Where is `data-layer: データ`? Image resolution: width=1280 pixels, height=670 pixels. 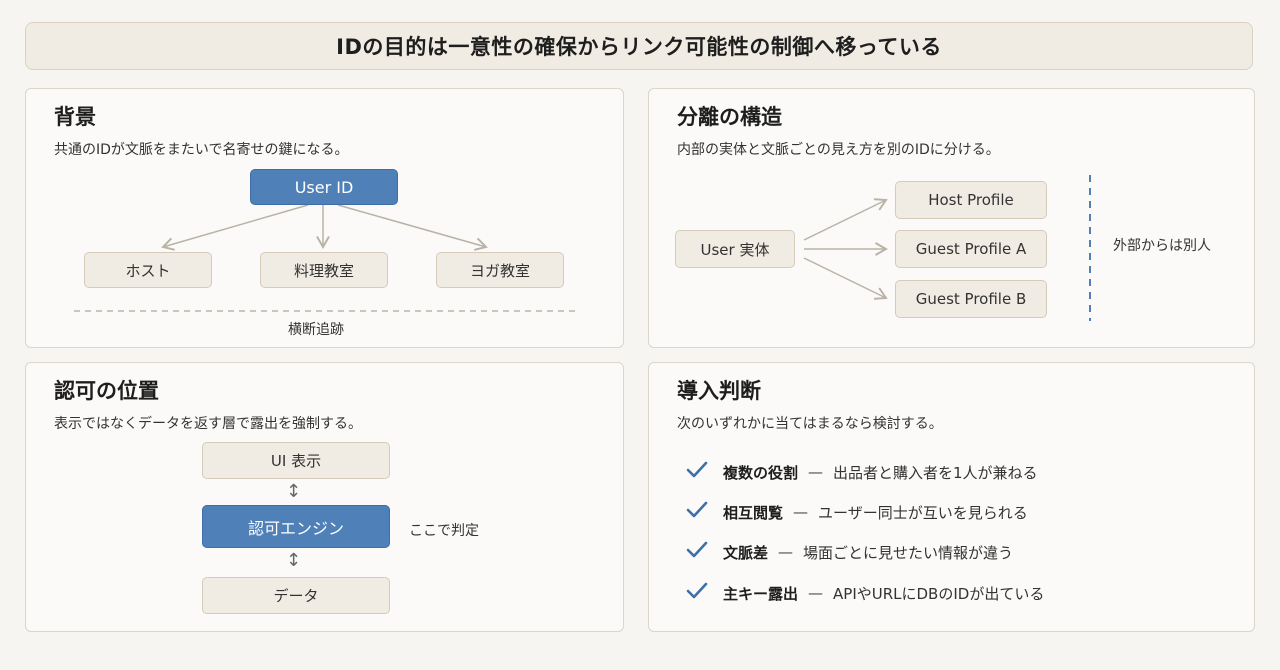
data-layer: データ is located at coordinates (296, 595).